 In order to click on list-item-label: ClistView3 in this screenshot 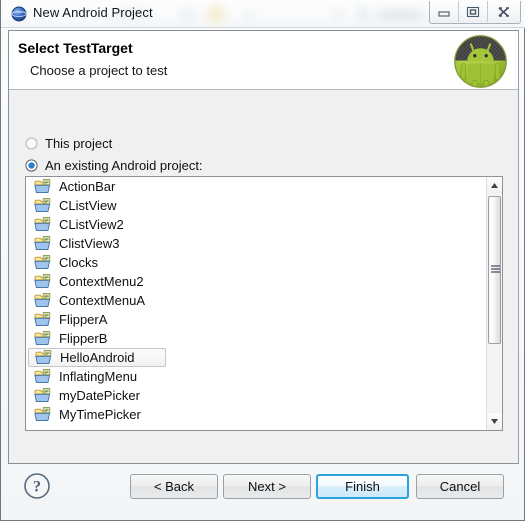, I will do `click(89, 243)`.